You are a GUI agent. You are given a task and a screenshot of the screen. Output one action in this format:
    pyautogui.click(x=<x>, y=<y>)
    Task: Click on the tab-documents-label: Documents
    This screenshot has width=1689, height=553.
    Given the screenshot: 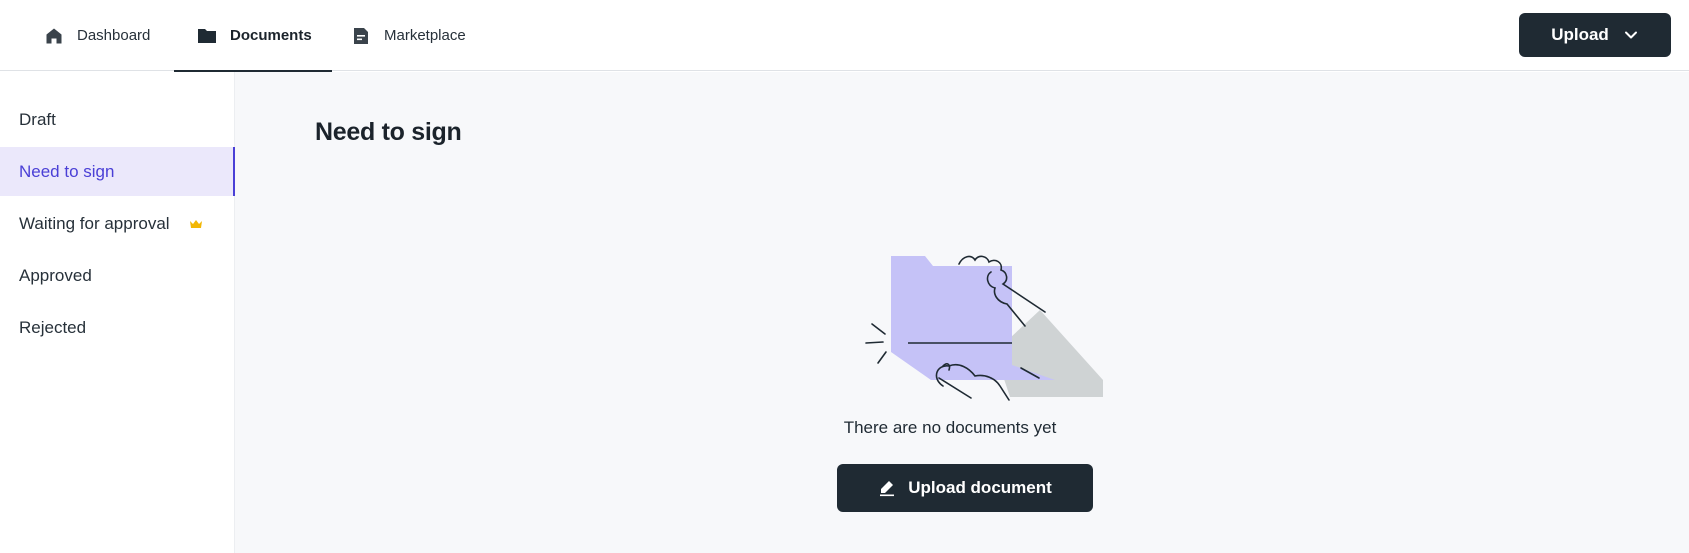 What is the action you would take?
    pyautogui.click(x=271, y=35)
    